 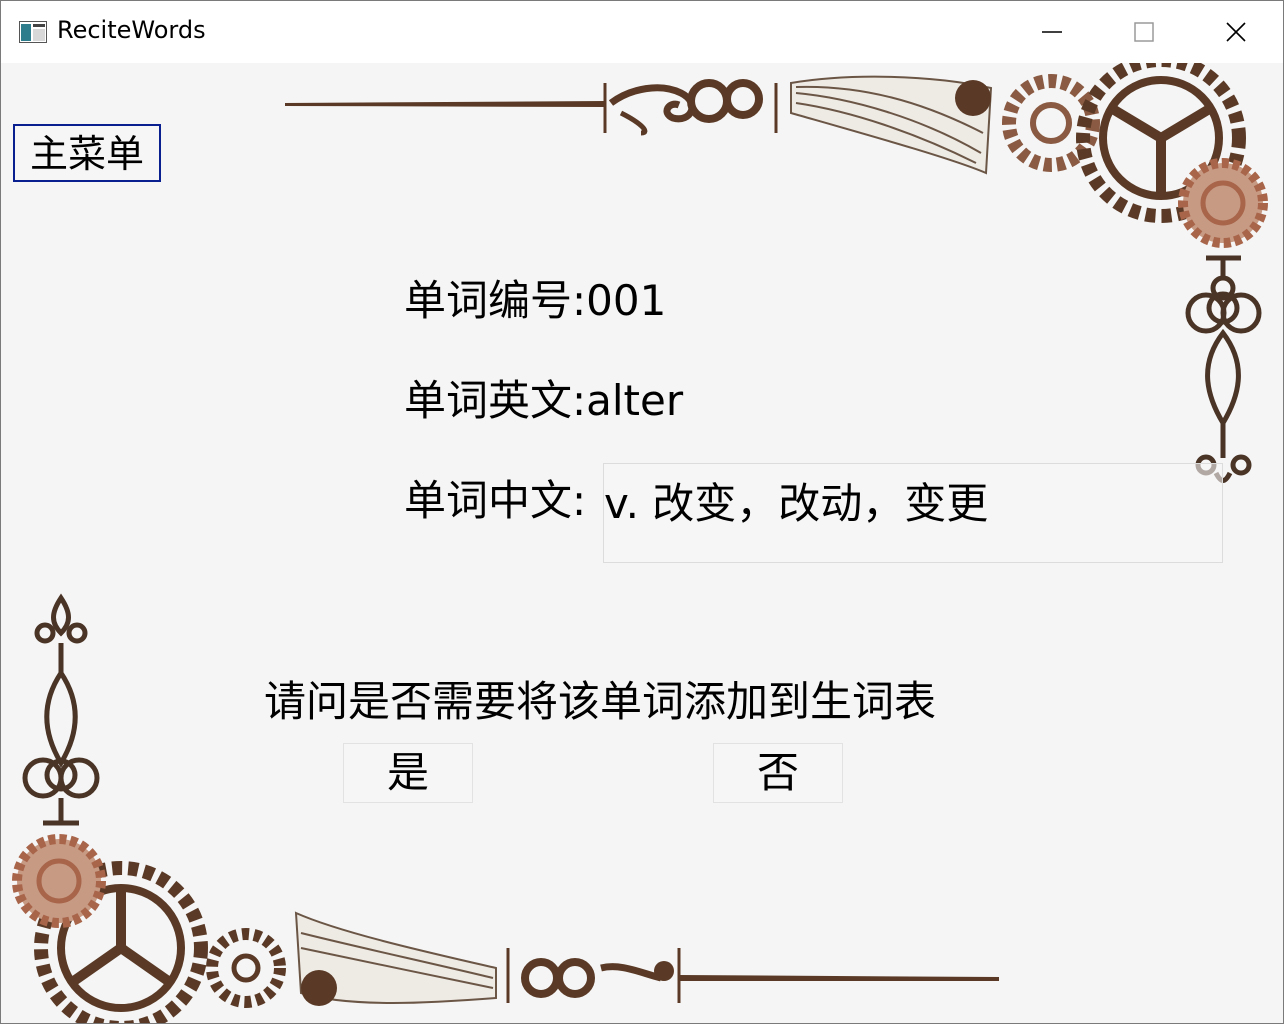 I want to click on bottom-wing-ornament, so click(x=395, y=958).